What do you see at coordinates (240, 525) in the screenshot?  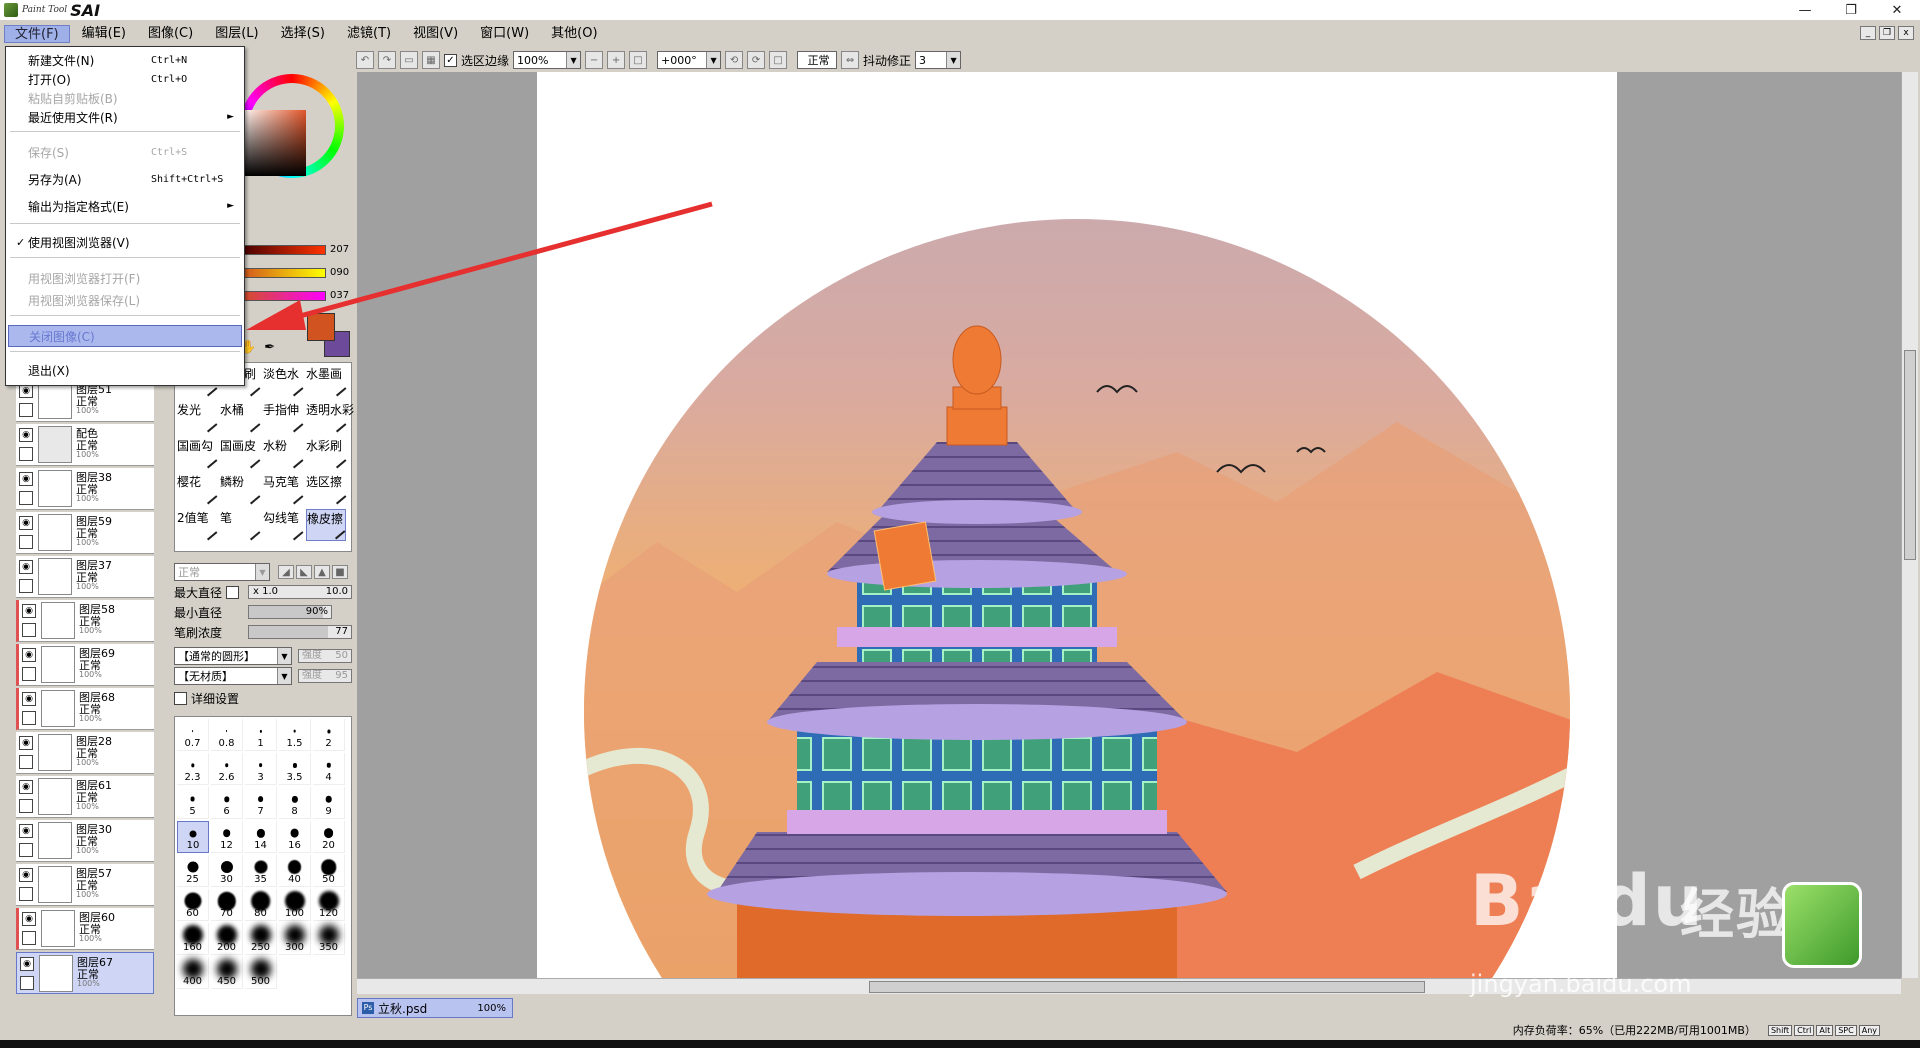 I see `brush-tool-17: 笔` at bounding box center [240, 525].